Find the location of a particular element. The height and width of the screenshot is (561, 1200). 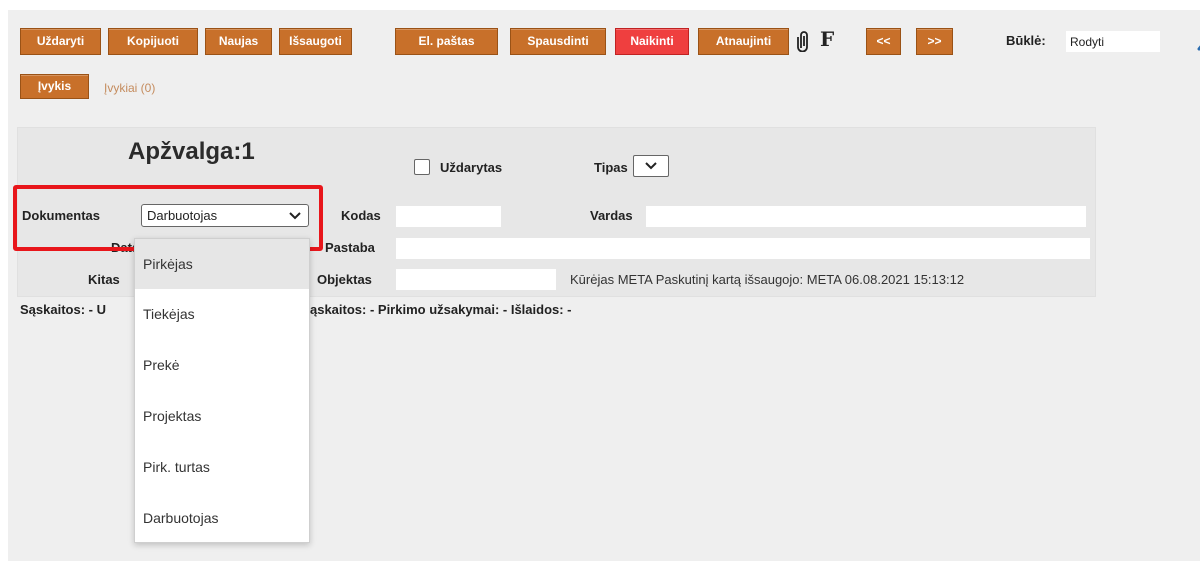

refresh-button: Atnaujinti is located at coordinates (743, 41).